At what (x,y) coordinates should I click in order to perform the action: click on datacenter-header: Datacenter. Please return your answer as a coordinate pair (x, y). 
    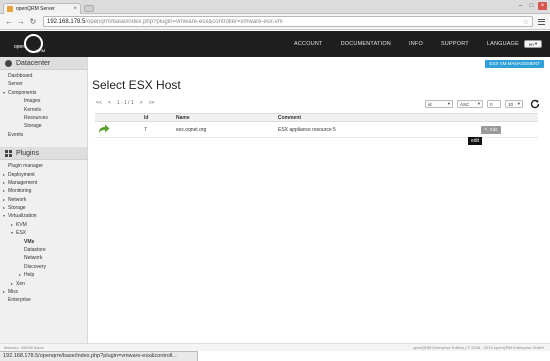
    Looking at the image, I should click on (43, 63).